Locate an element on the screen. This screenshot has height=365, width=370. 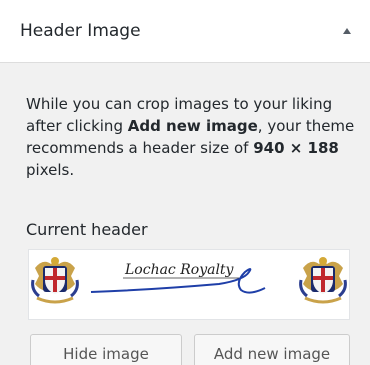
signature-text: Lochac Royalty is located at coordinates (179, 270).